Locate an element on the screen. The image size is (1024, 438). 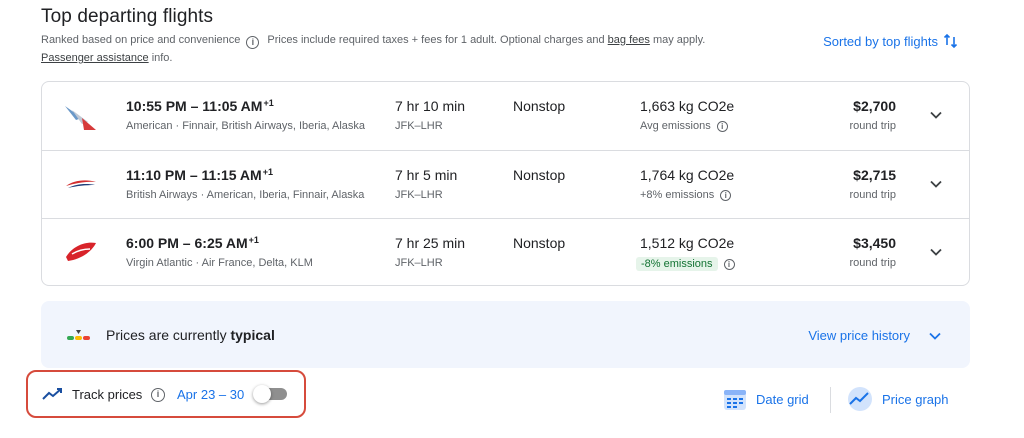
date-grid-label: Date grid is located at coordinates (782, 399).